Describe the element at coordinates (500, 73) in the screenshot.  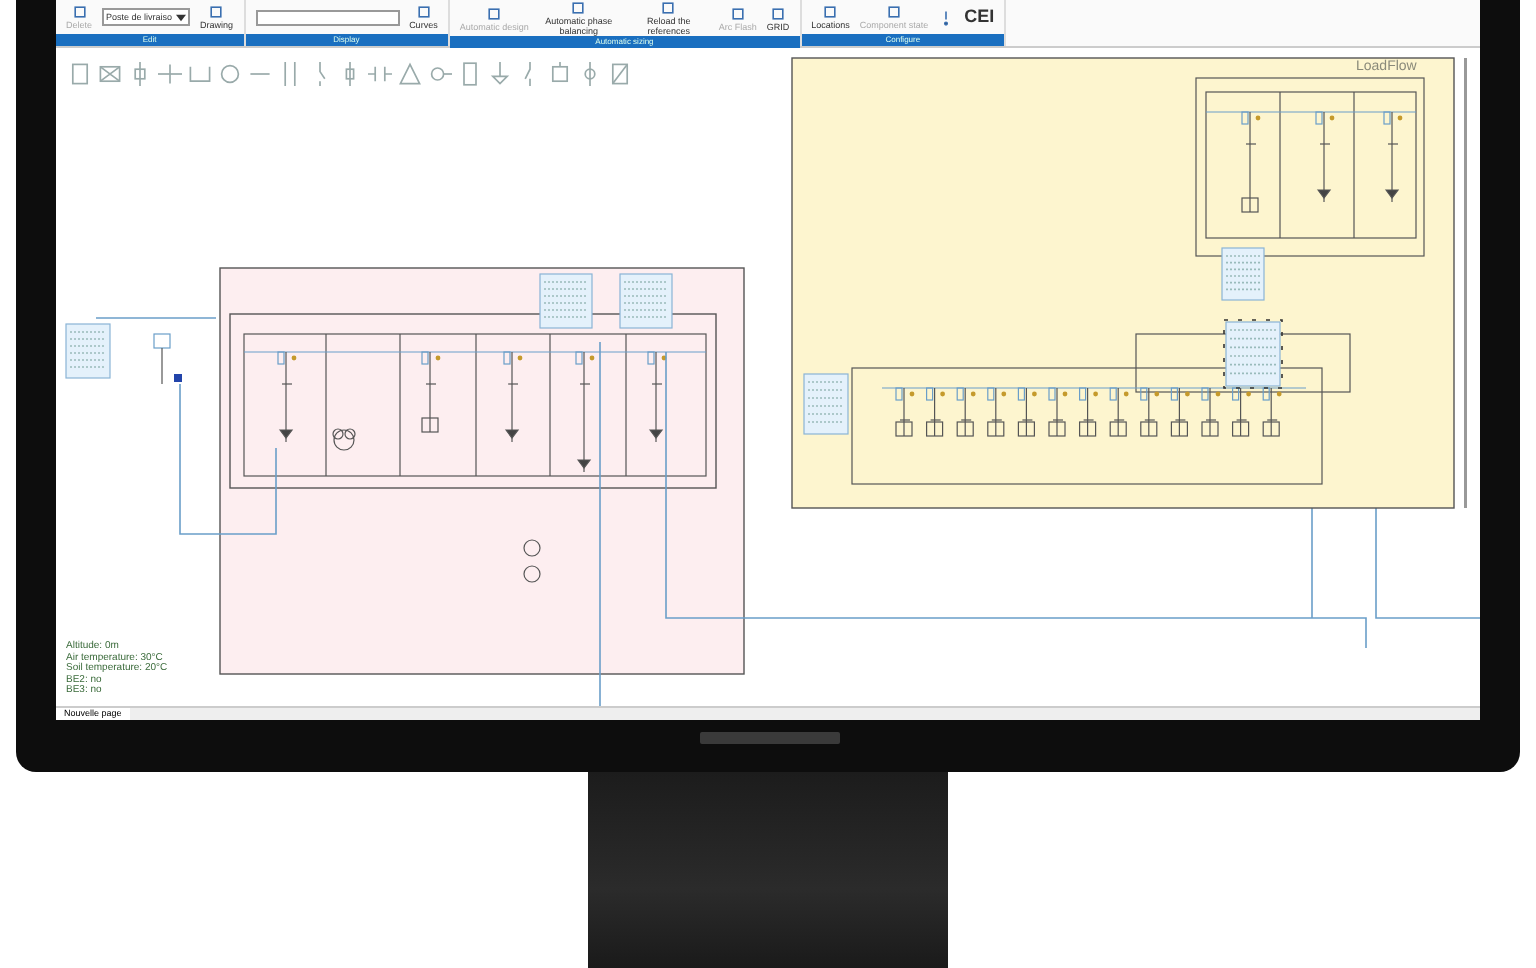
I see `ground-symbol-icon` at that location.